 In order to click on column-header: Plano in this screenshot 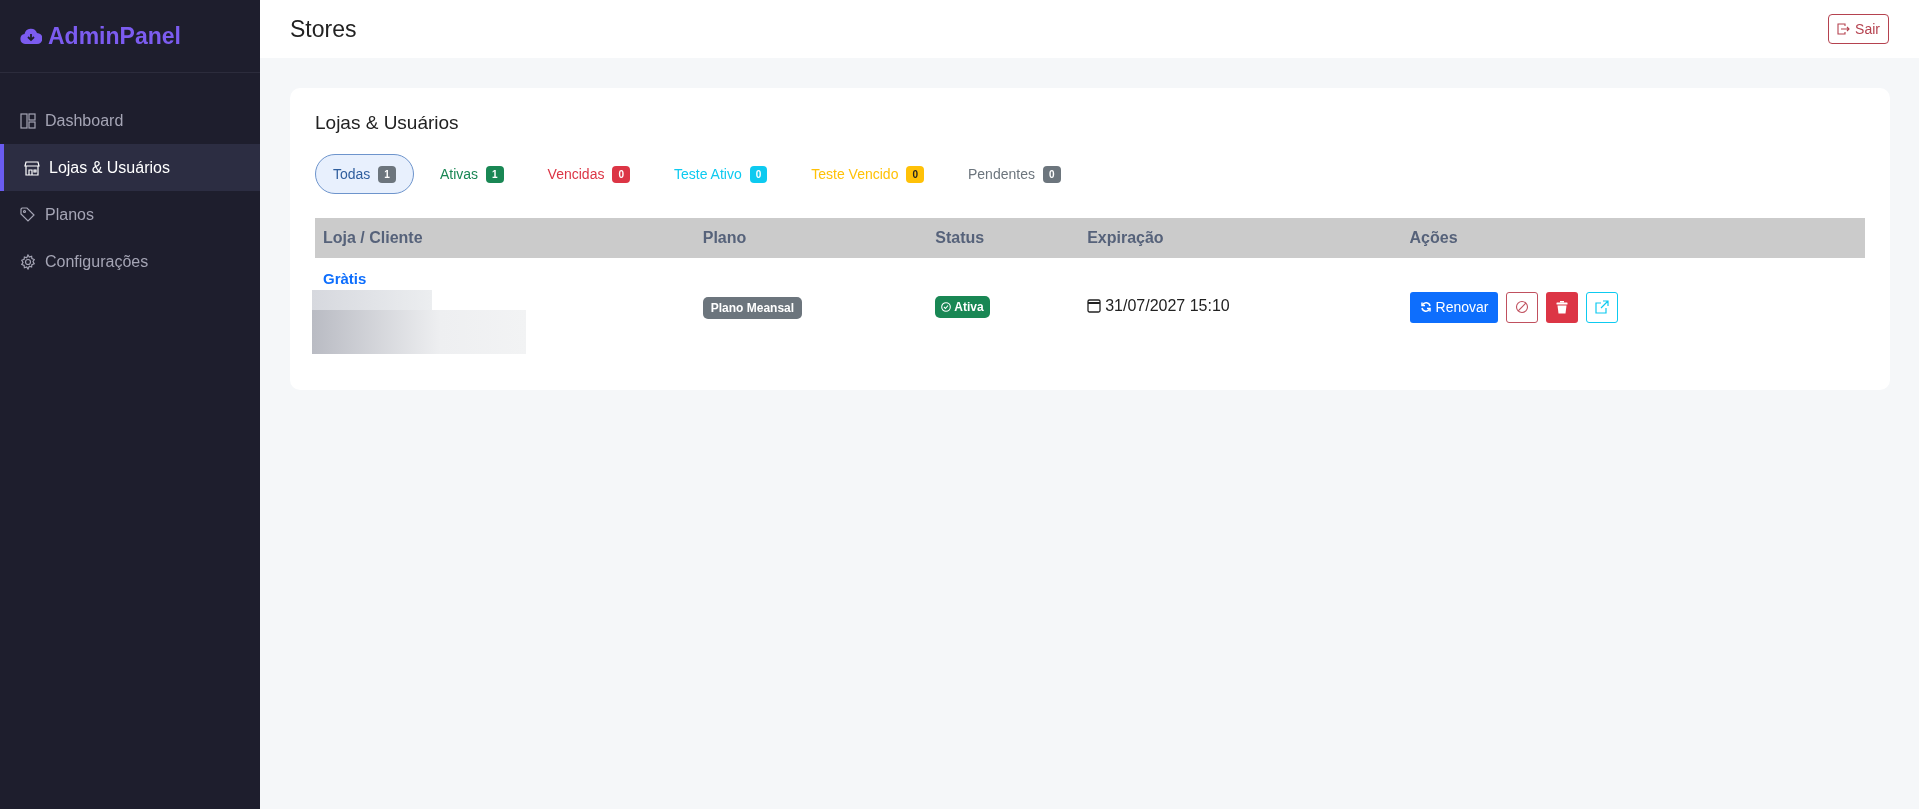, I will do `click(811, 238)`.